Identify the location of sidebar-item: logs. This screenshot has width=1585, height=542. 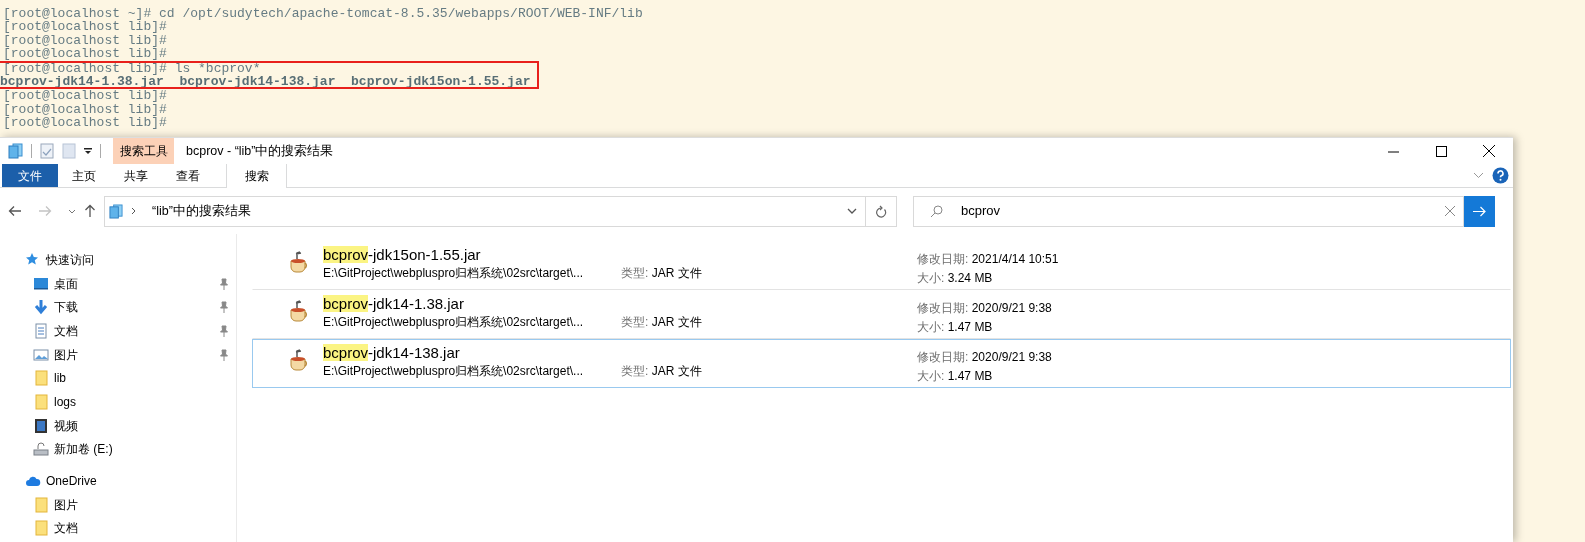
(65, 401).